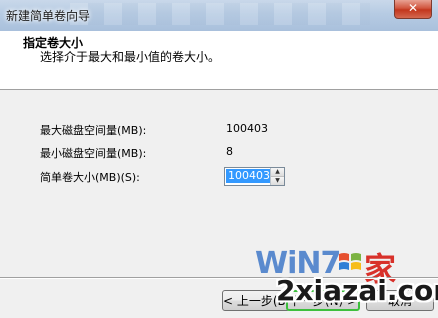 Image resolution: width=438 pixels, height=318 pixels. I want to click on max-space-value: 100403, so click(247, 128).